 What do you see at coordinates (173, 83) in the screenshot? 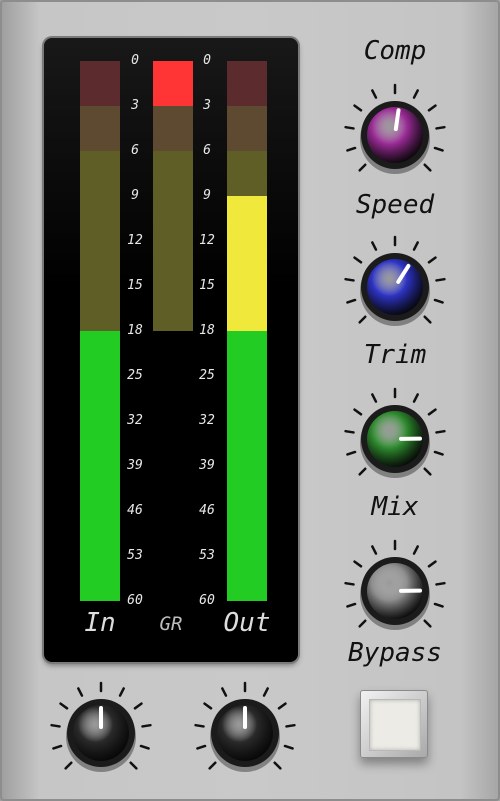
I see `gr-peak-hold` at bounding box center [173, 83].